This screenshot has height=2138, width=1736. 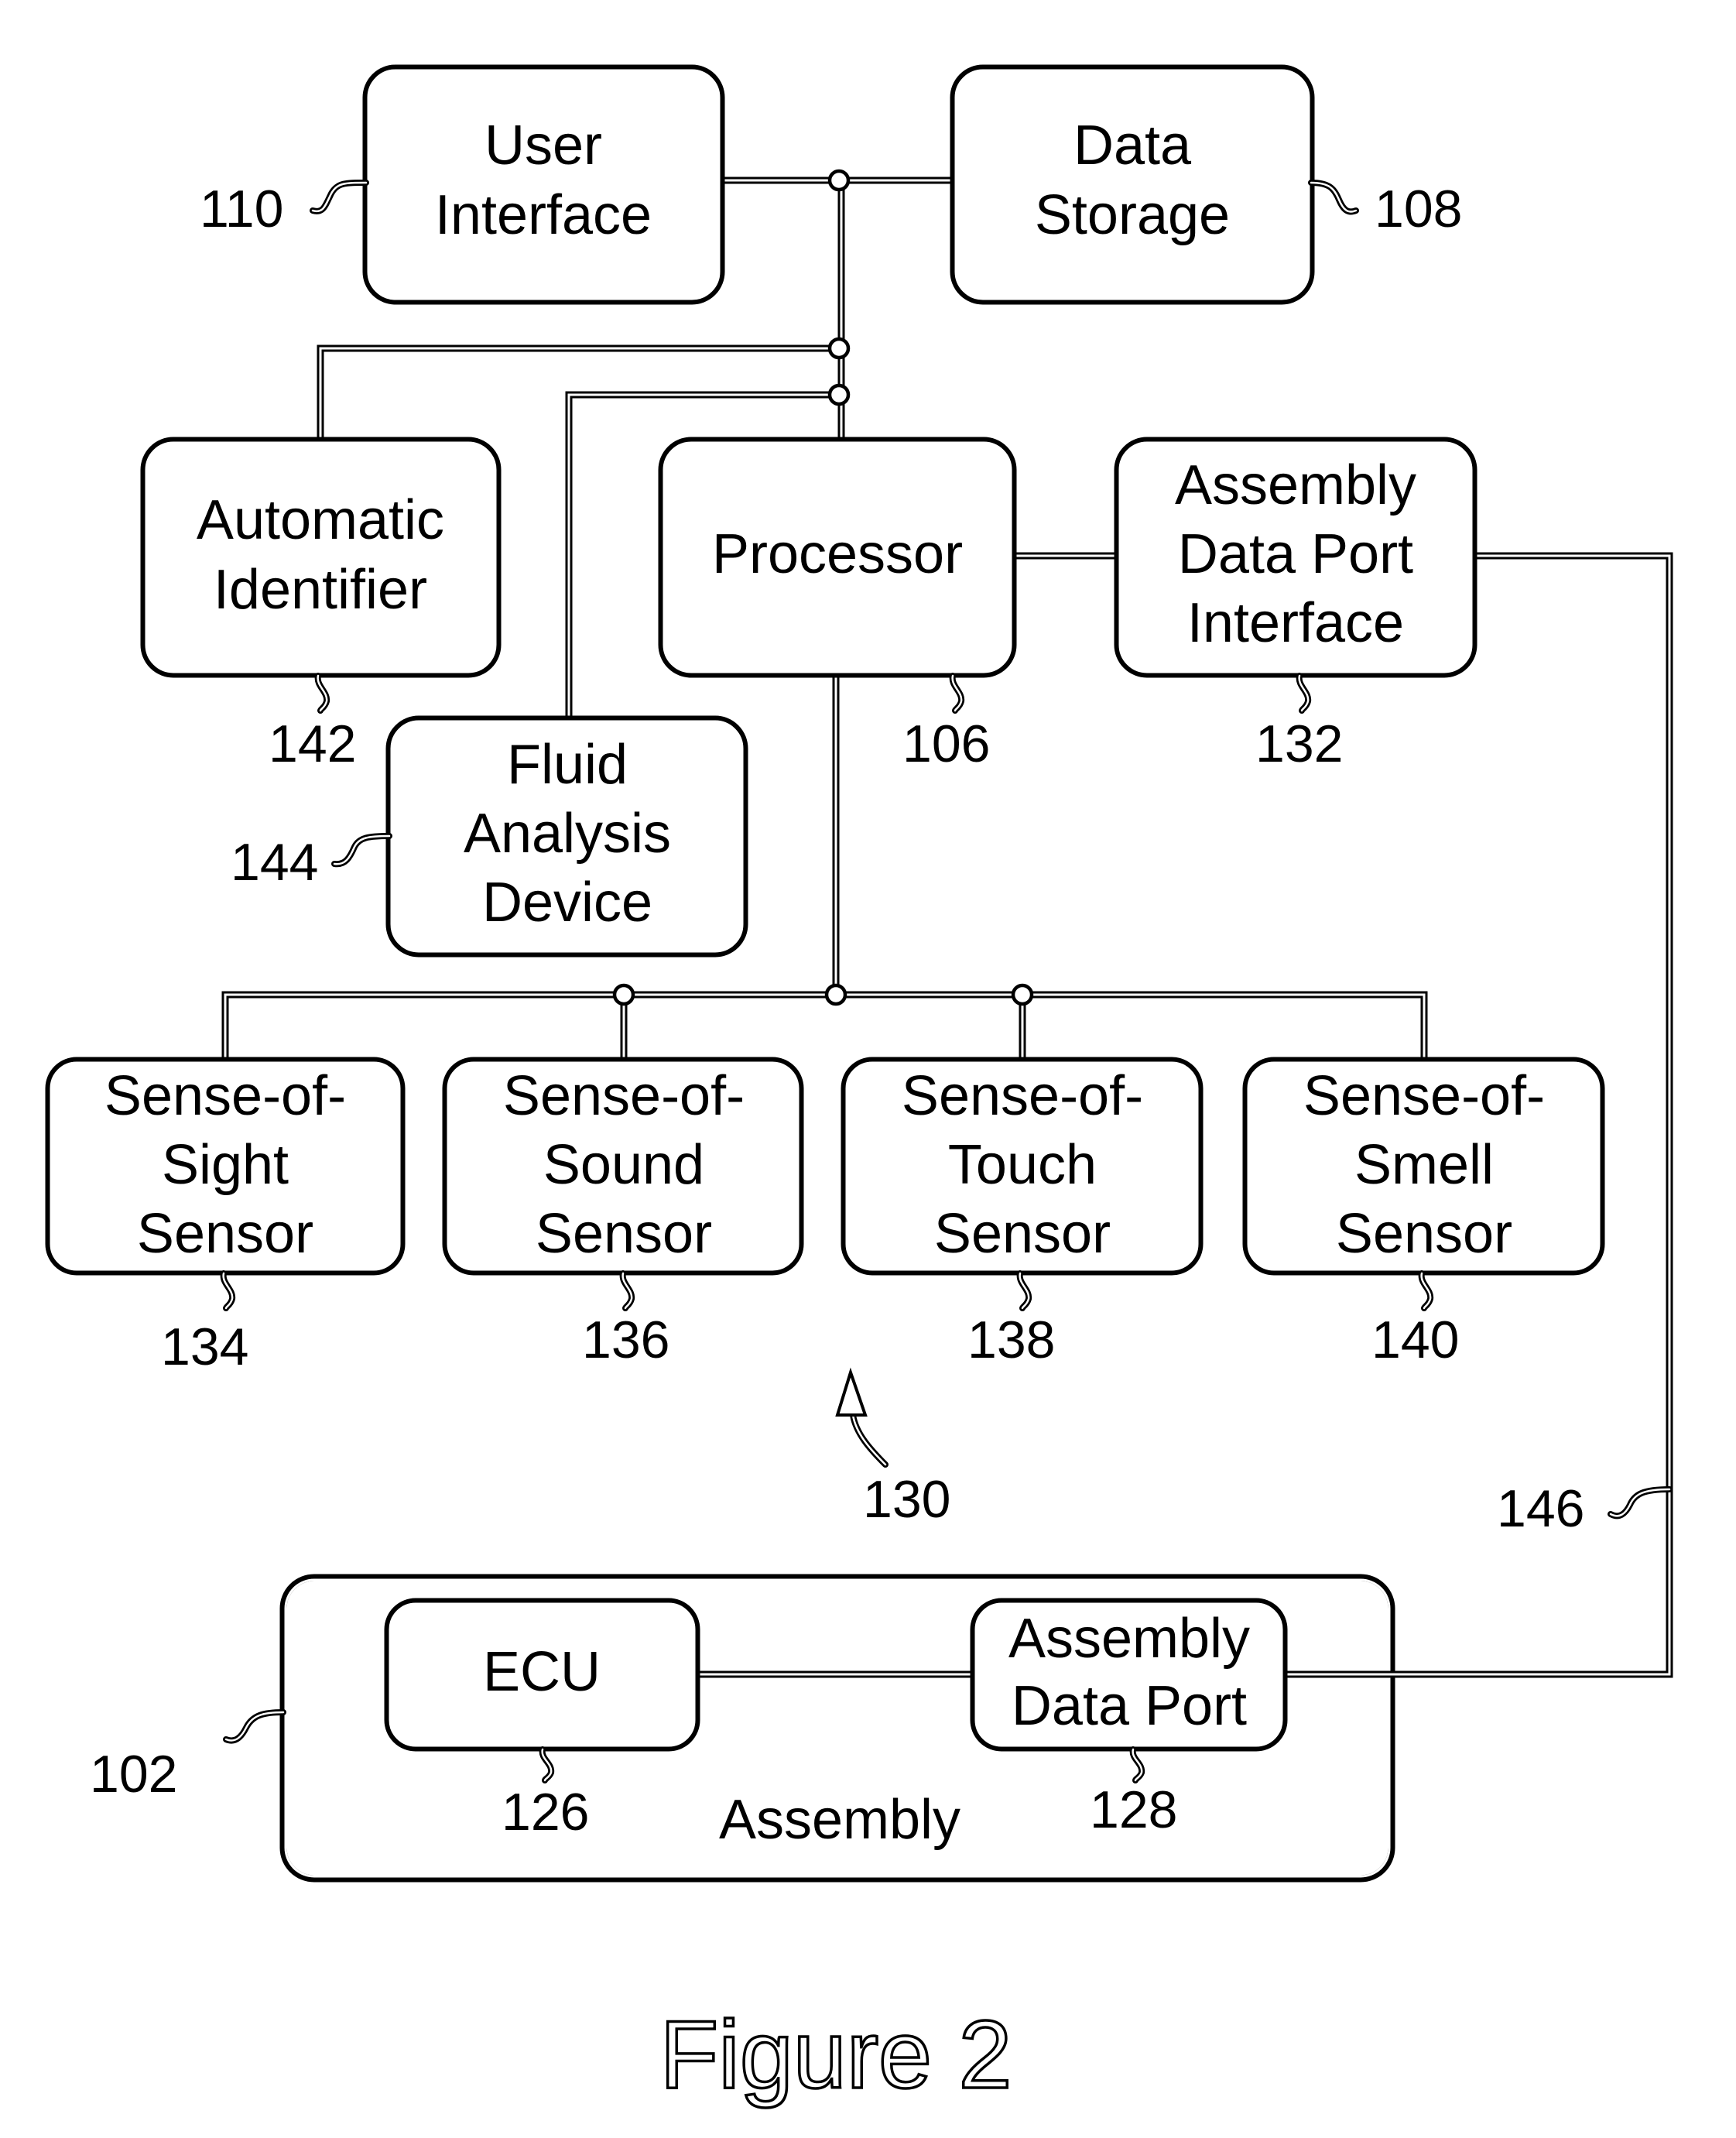 What do you see at coordinates (906, 1499) in the screenshot?
I see `ref-130: 130` at bounding box center [906, 1499].